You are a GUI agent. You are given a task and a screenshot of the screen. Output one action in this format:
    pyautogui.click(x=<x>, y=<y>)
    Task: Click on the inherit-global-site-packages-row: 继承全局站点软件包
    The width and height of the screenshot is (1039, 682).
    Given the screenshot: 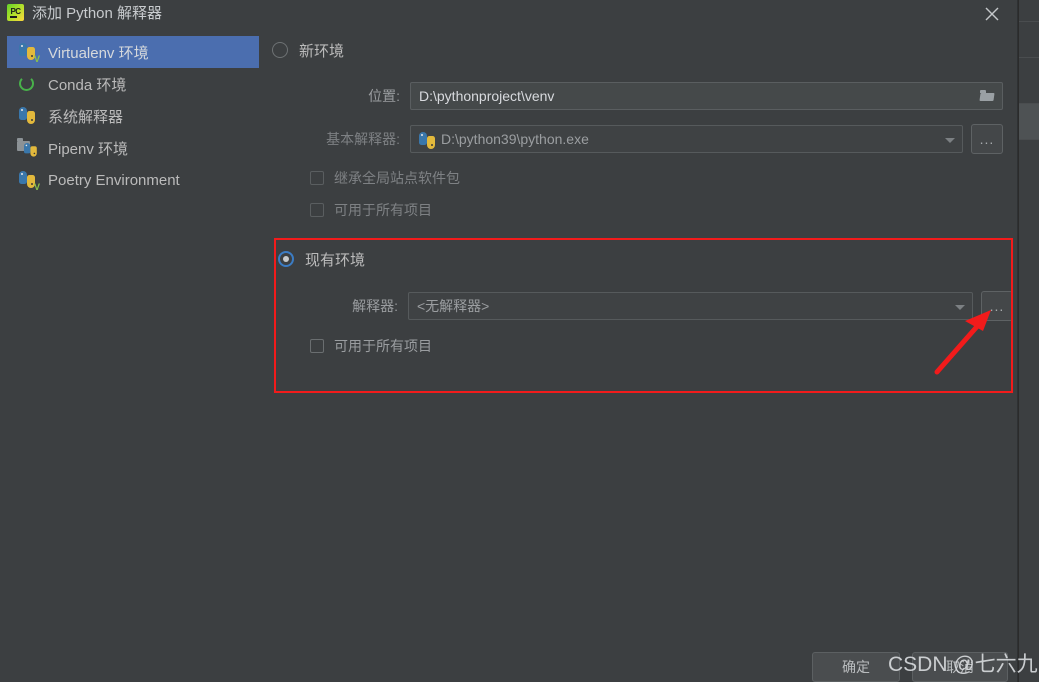 What is the action you would take?
    pyautogui.click(x=663, y=178)
    